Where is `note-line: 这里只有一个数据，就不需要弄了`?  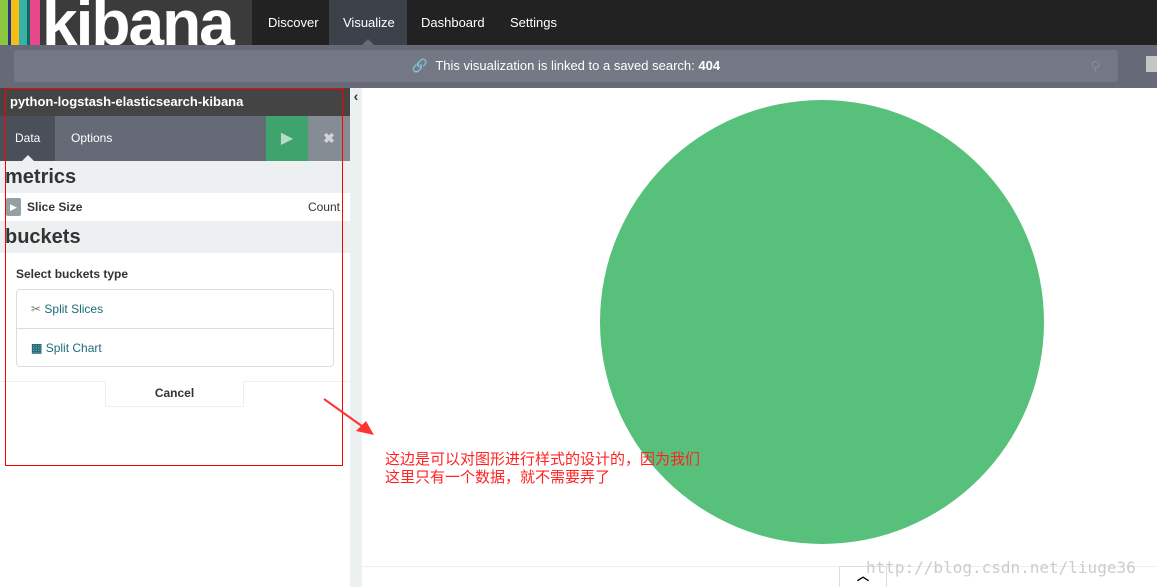
note-line: 这里只有一个数据，就不需要弄了 is located at coordinates (498, 477).